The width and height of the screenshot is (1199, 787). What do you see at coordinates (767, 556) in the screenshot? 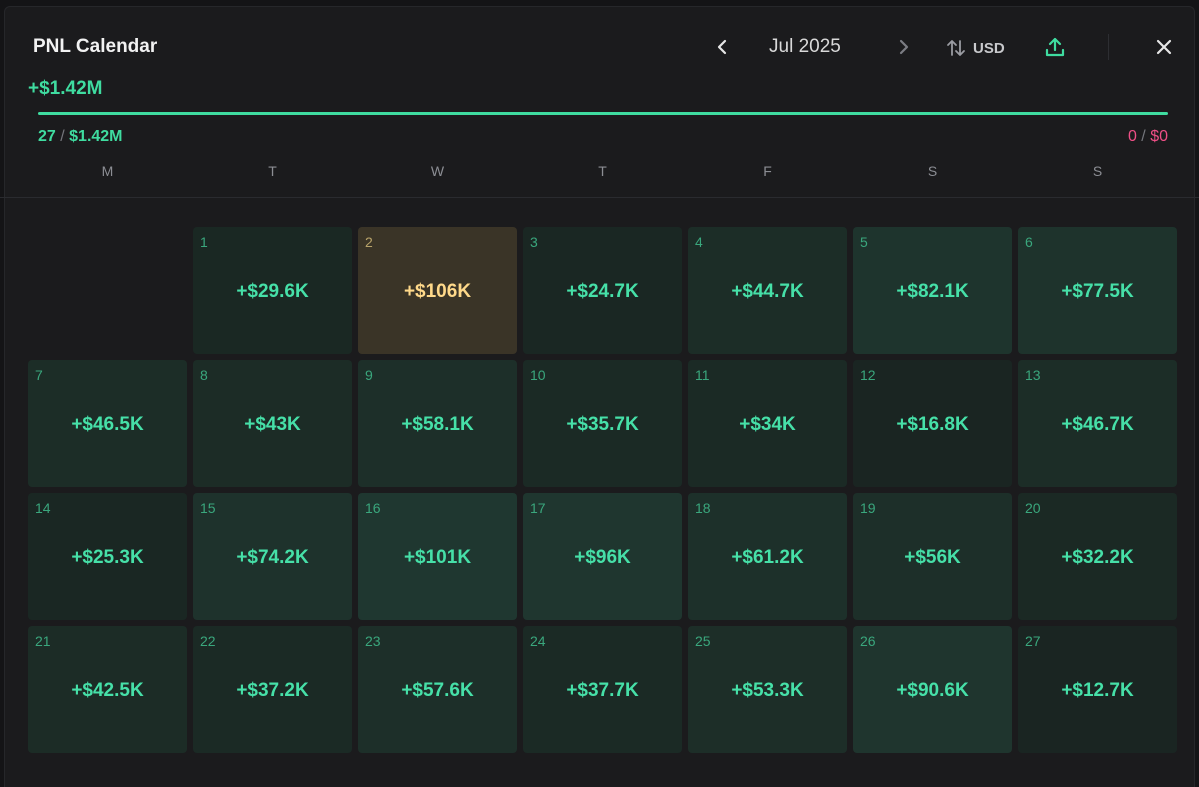
I see `calendar-day-cell: 18 +$61.2K` at bounding box center [767, 556].